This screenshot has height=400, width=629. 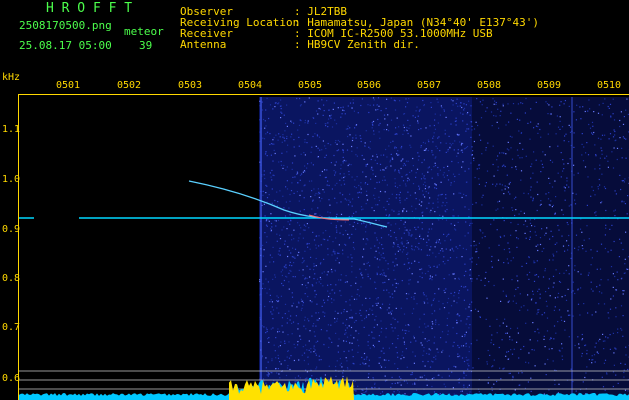 What do you see at coordinates (250, 85) in the screenshot?
I see `x-tick-label: 0504` at bounding box center [250, 85].